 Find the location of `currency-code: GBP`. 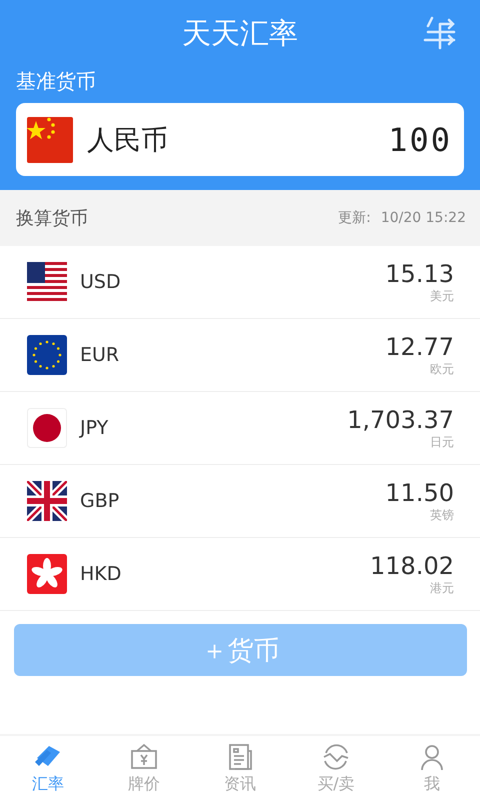

currency-code: GBP is located at coordinates (100, 501).